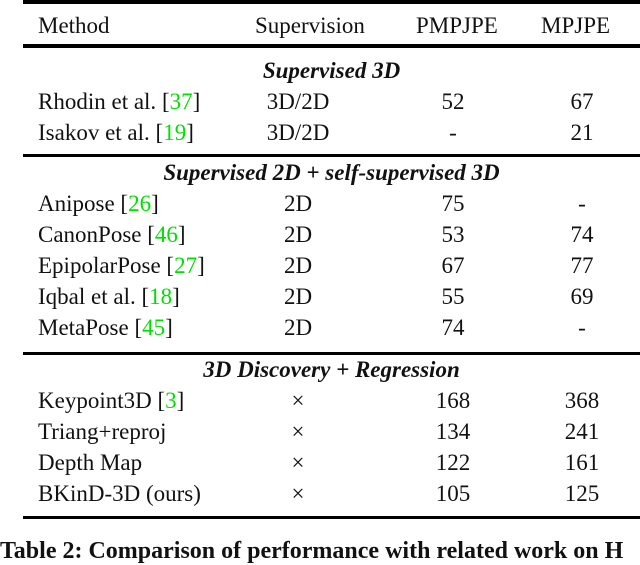 The height and width of the screenshot is (565, 640). Describe the element at coordinates (139, 203) in the screenshot. I see `citation-link: 26` at that location.